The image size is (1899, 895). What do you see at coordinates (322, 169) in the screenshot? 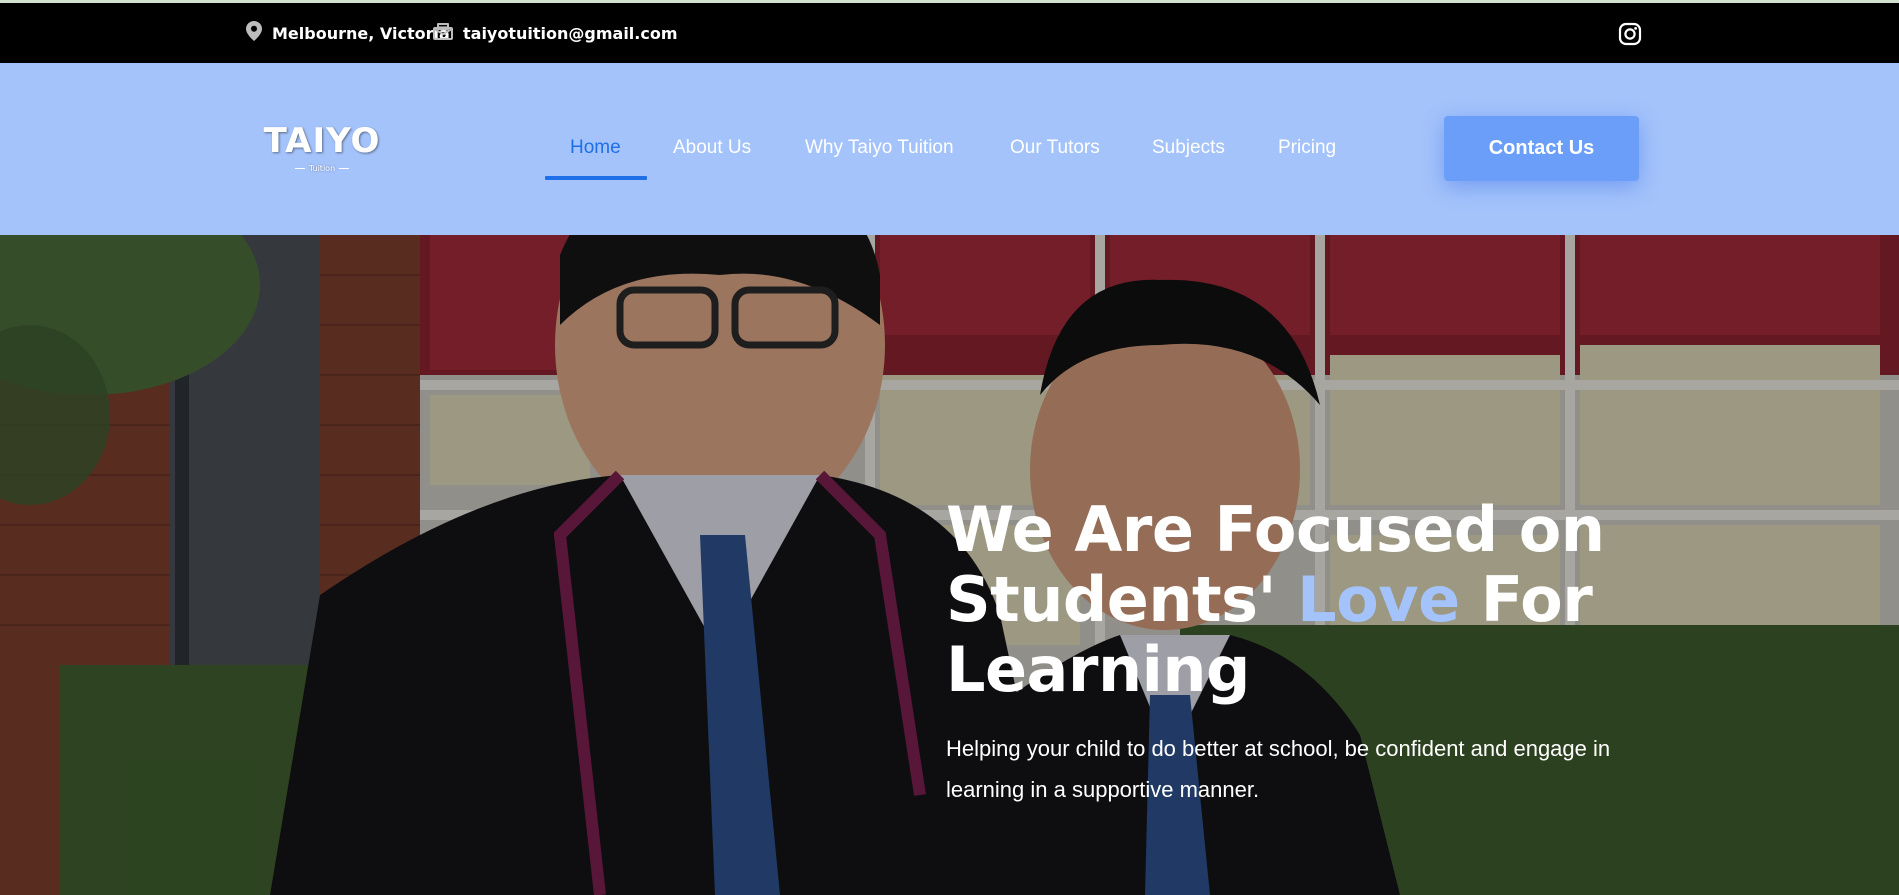
I see `logo-subtitle: Tuition` at bounding box center [322, 169].